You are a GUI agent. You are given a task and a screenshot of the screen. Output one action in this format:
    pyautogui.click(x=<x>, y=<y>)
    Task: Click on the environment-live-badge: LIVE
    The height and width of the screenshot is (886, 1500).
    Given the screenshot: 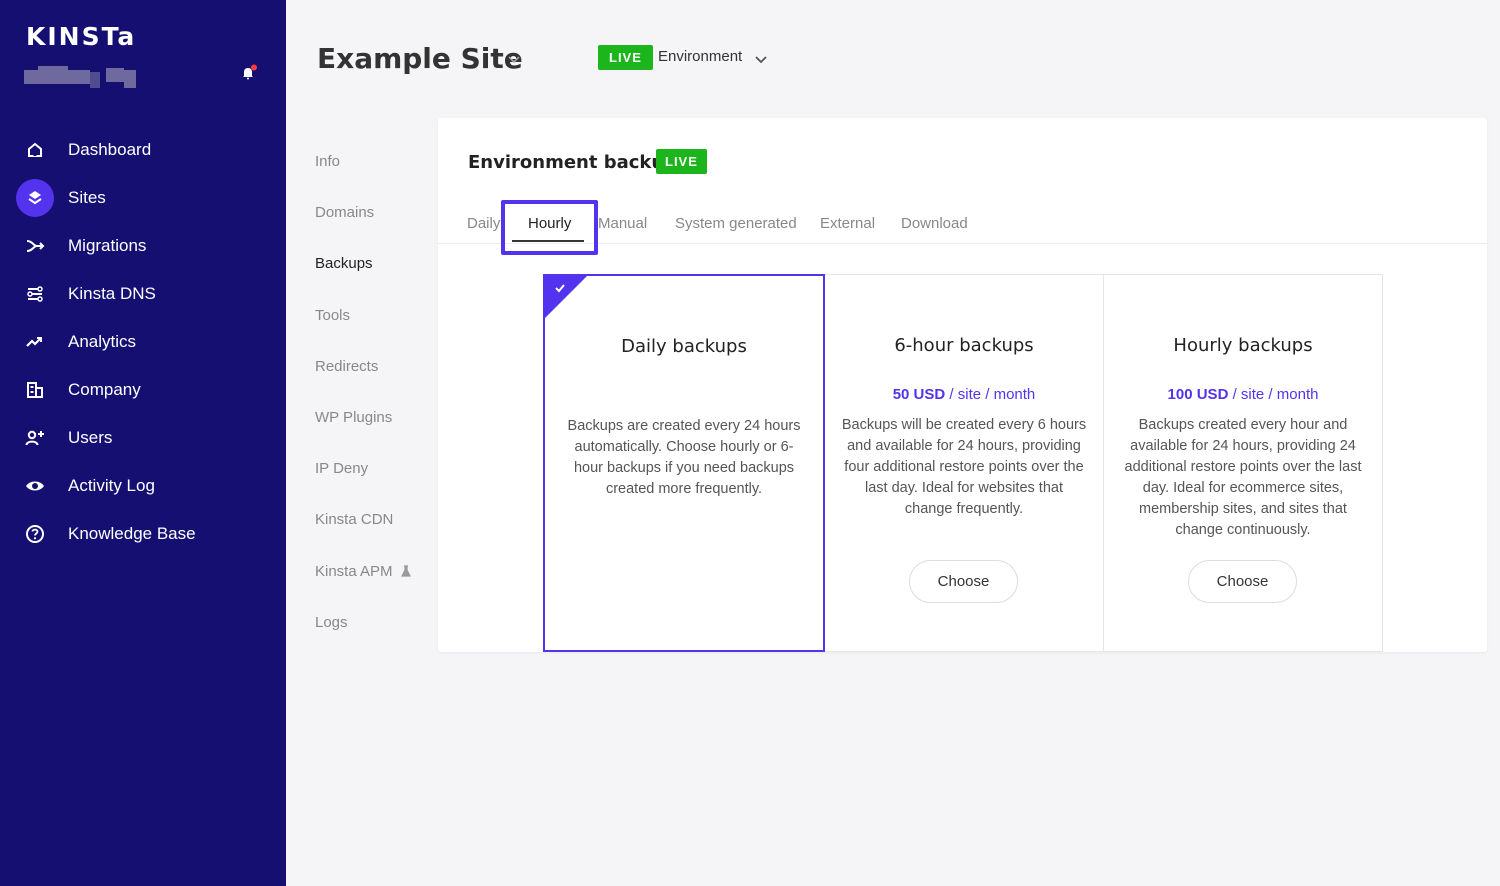 What is the action you would take?
    pyautogui.click(x=625, y=57)
    